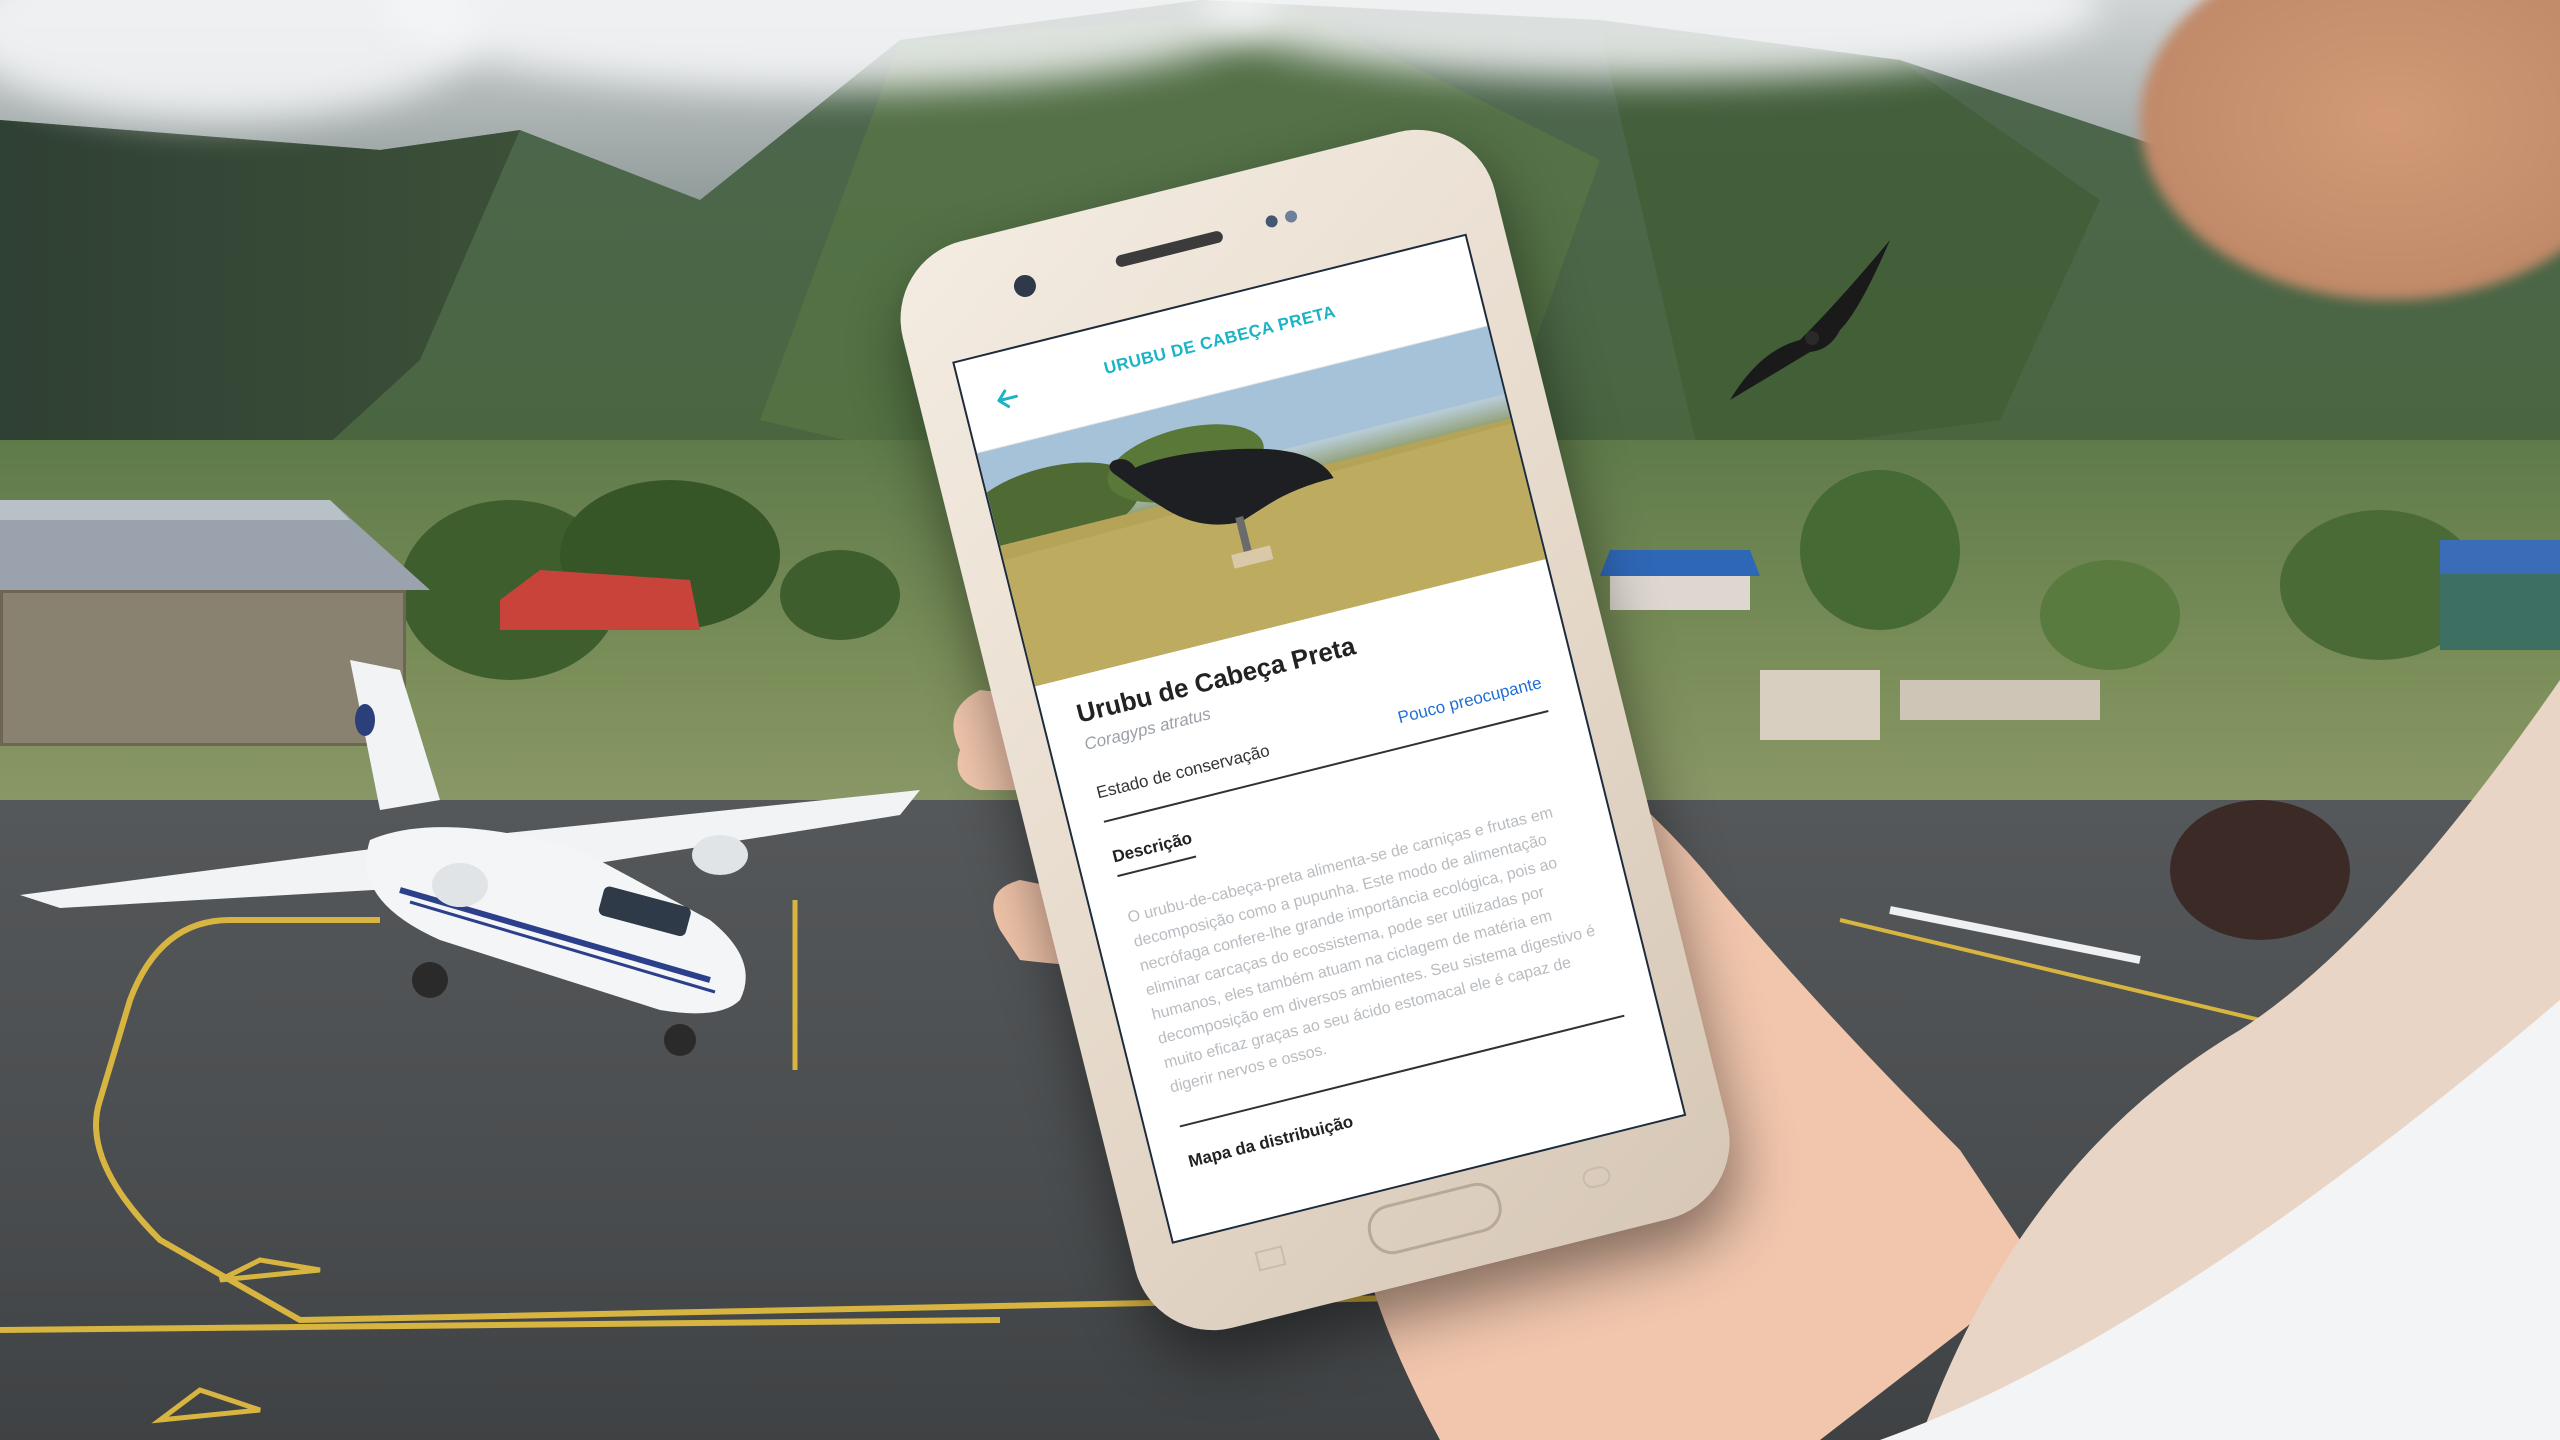  I want to click on flying-vulture, so click(1810, 320).